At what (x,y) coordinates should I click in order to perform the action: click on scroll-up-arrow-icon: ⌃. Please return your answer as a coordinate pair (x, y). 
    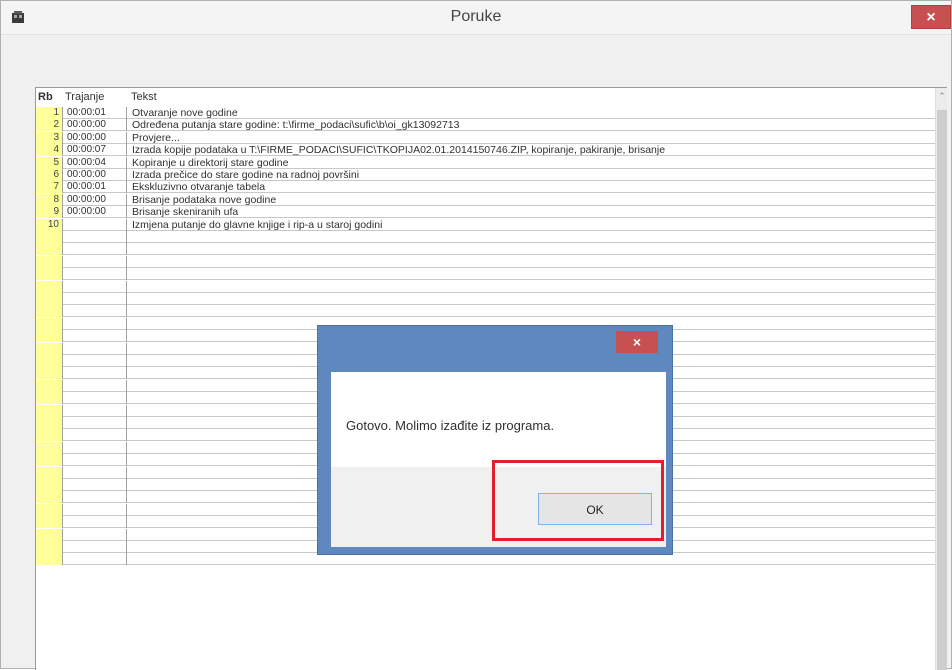
    Looking at the image, I should click on (941, 96).